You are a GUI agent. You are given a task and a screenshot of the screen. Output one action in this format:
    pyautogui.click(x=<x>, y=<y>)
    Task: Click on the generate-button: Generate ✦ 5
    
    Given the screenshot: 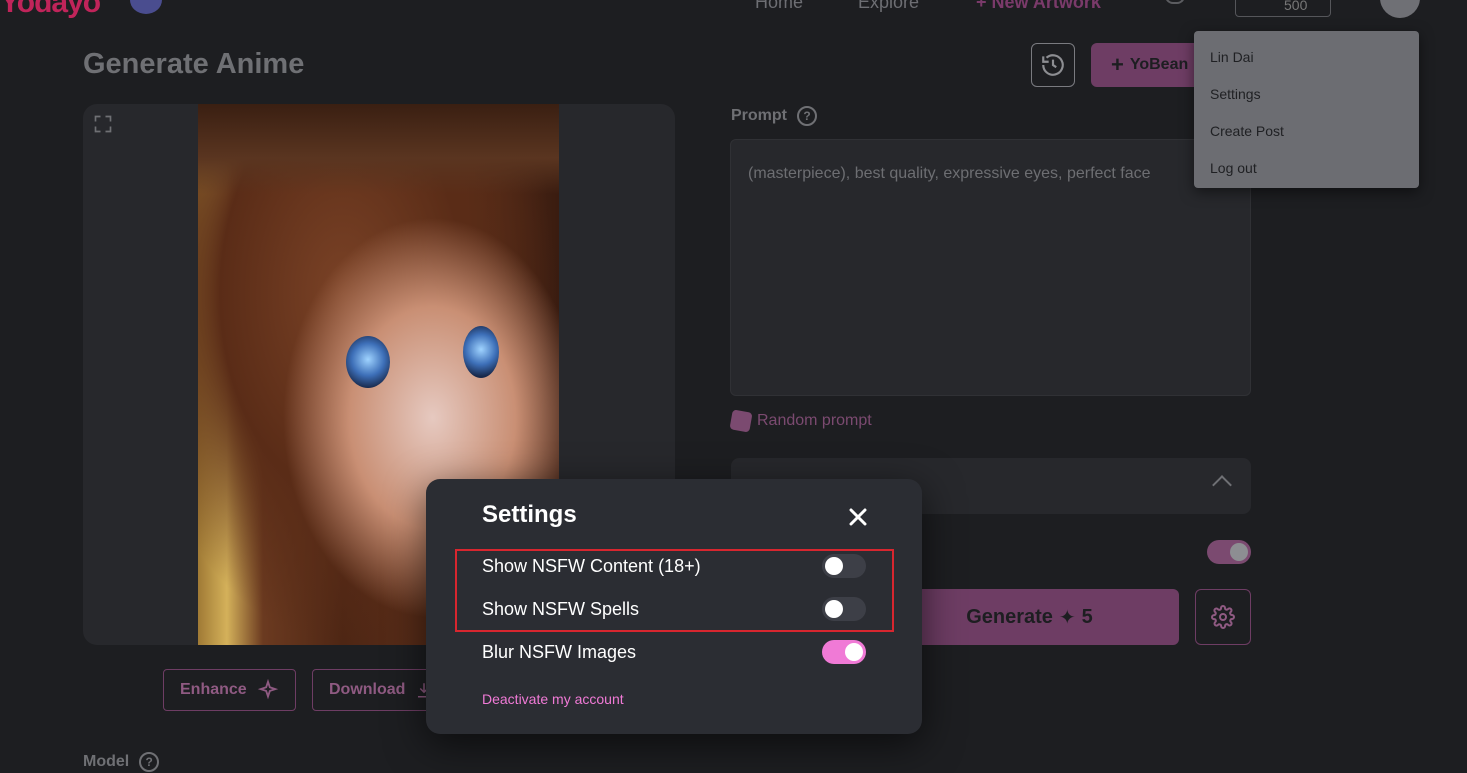 What is the action you would take?
    pyautogui.click(x=1029, y=617)
    